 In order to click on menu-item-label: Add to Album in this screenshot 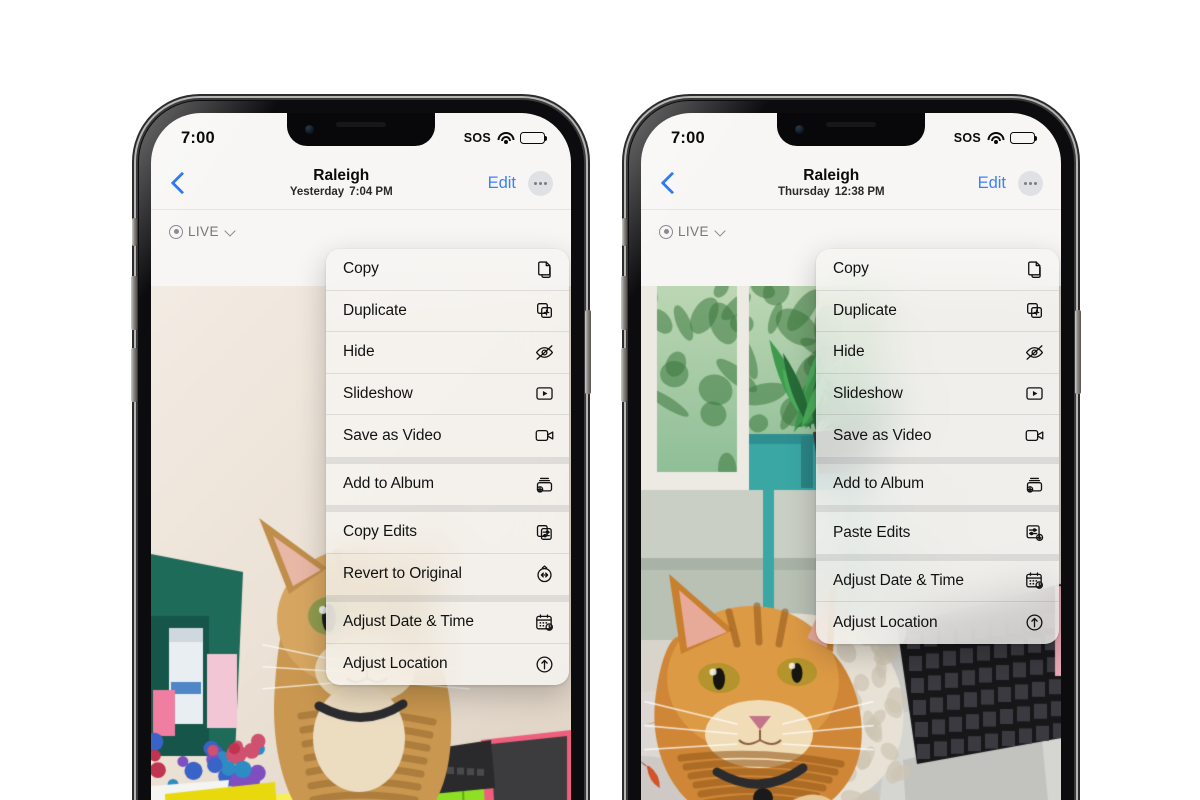, I will do `click(388, 484)`.